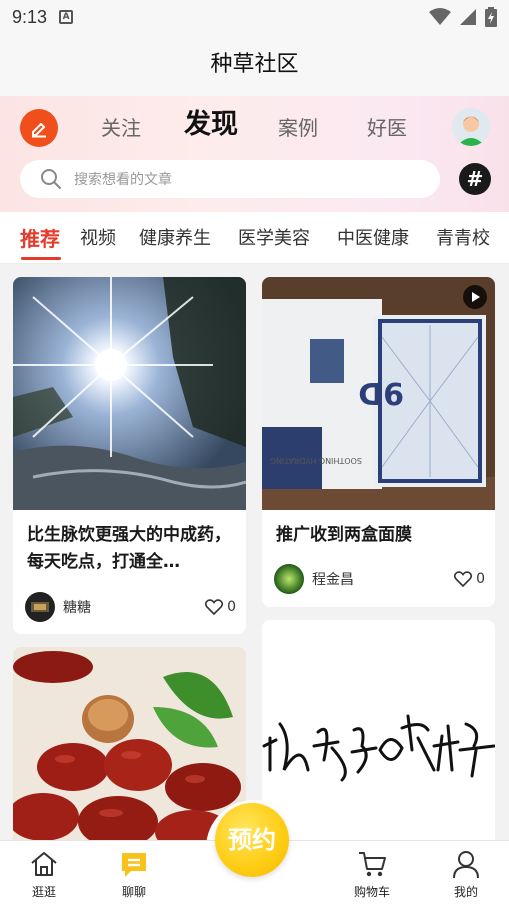 The width and height of the screenshot is (509, 906). Describe the element at coordinates (254, 17) in the screenshot. I see `status-bar: 9:13 A` at that location.